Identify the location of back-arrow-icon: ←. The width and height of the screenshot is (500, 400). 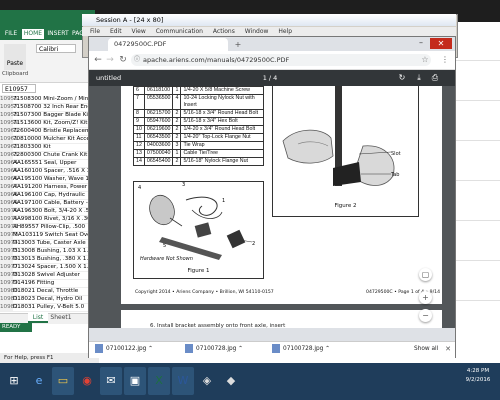
(98, 60).